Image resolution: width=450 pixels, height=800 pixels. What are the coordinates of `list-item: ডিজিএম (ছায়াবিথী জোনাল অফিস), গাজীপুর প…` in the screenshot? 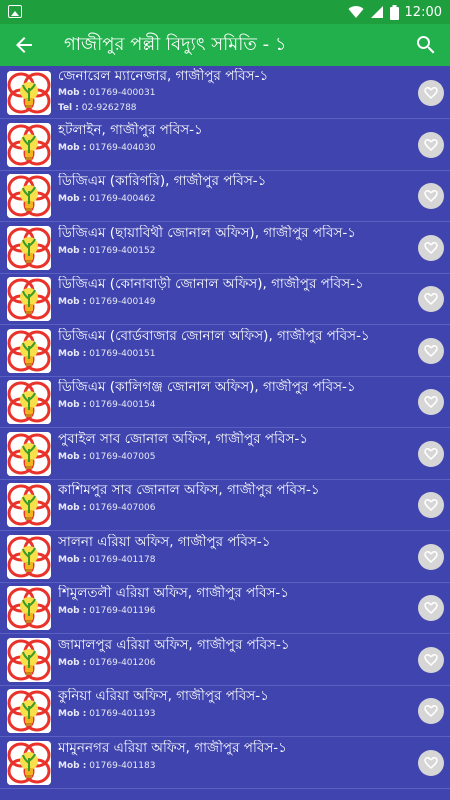 It's located at (225, 248).